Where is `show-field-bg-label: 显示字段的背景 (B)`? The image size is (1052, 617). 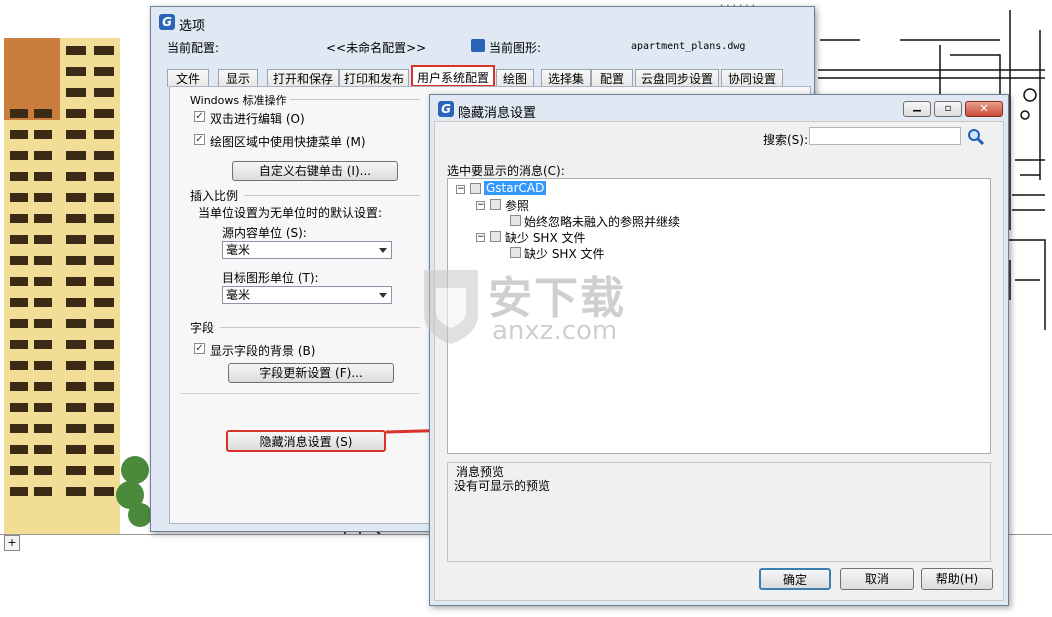
show-field-bg-label: 显示字段的背景 (B) is located at coordinates (263, 351).